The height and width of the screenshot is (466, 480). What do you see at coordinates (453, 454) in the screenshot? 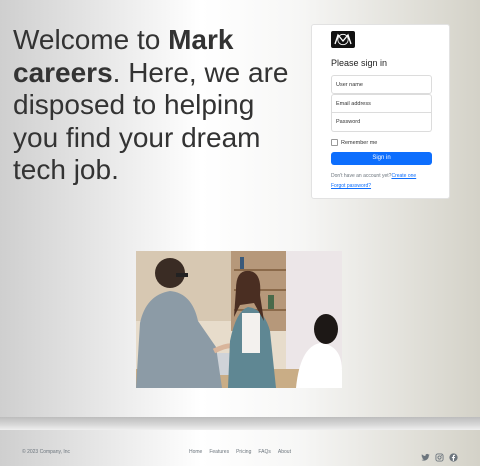
I see `facebook-icon` at bounding box center [453, 454].